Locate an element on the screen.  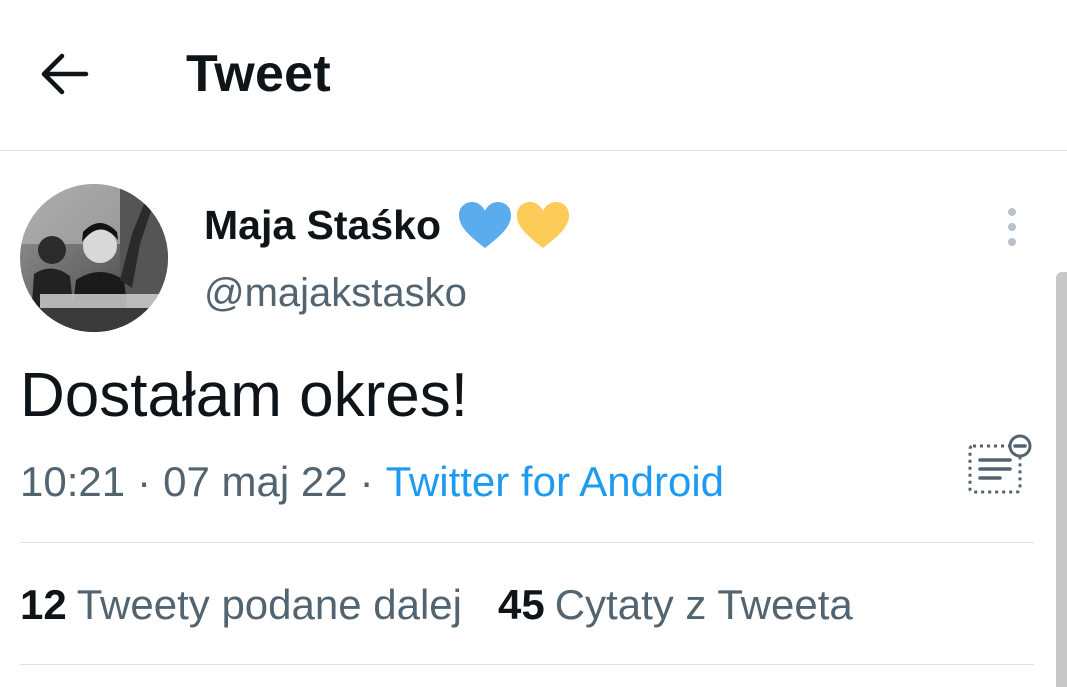
author-name: Maja Staśko is located at coordinates (387, 225).